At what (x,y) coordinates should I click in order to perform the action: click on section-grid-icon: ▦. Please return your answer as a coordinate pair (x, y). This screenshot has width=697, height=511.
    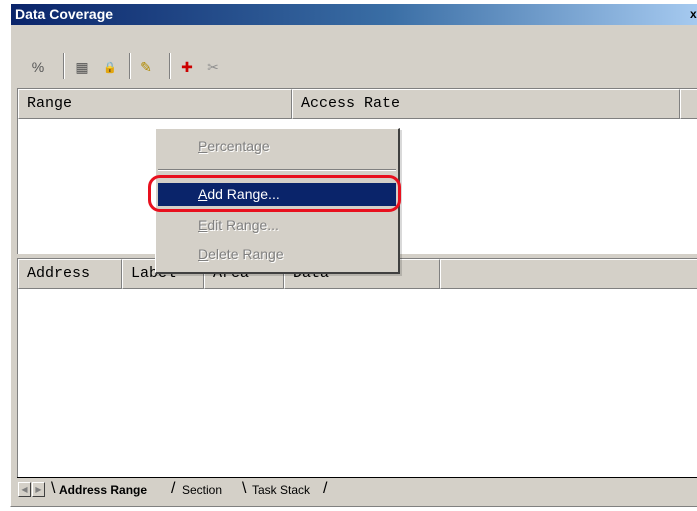
    Looking at the image, I should click on (82, 66).